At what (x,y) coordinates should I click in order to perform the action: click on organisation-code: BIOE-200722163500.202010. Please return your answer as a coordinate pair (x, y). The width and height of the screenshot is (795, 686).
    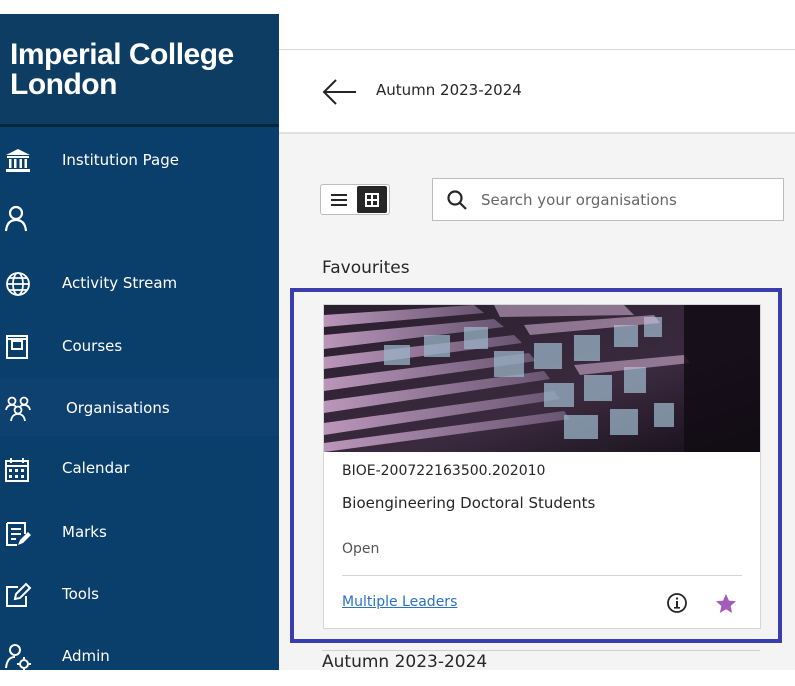
    Looking at the image, I should click on (444, 471).